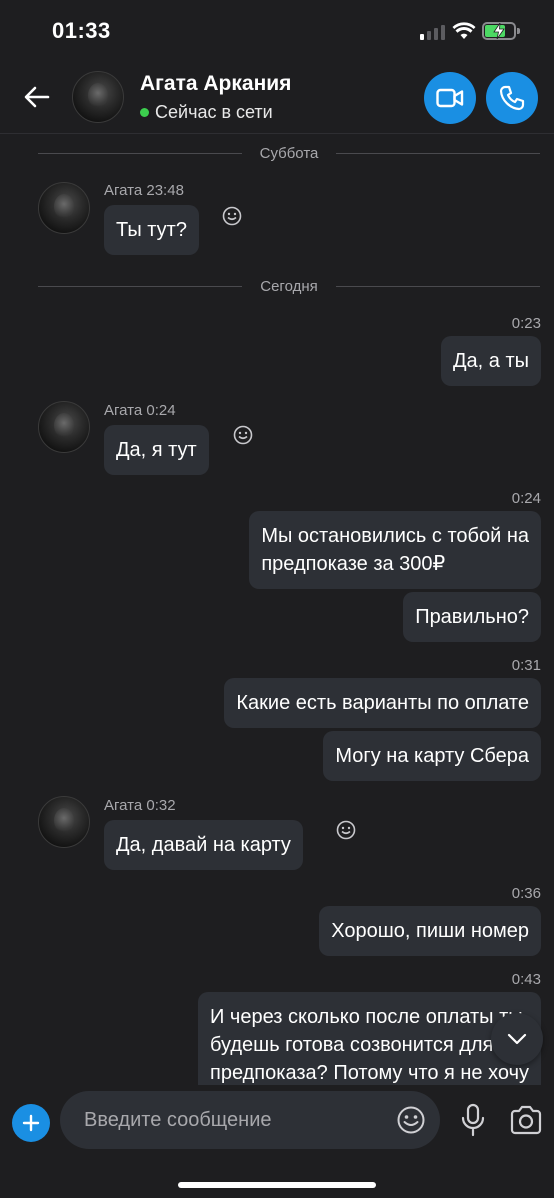  I want to click on message-line: предпоказа? Потому что я не хочу, so click(369, 1073).